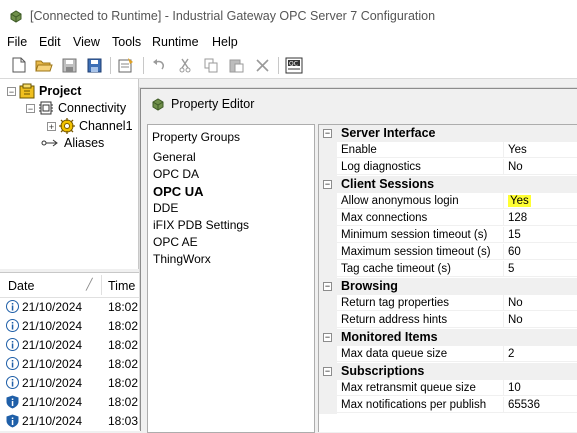 The height and width of the screenshot is (433, 577). What do you see at coordinates (369, 286) in the screenshot?
I see `category-label: Browsing` at bounding box center [369, 286].